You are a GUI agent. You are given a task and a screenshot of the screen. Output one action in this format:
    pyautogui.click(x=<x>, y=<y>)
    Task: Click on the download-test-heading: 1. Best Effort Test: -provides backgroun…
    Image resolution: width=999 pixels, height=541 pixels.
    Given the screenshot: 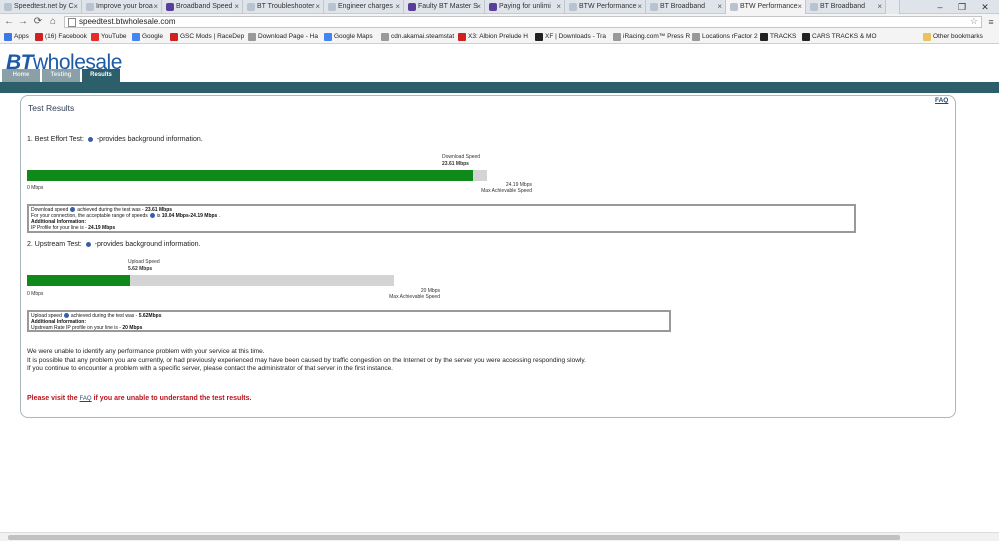 What is the action you would take?
    pyautogui.click(x=115, y=139)
    